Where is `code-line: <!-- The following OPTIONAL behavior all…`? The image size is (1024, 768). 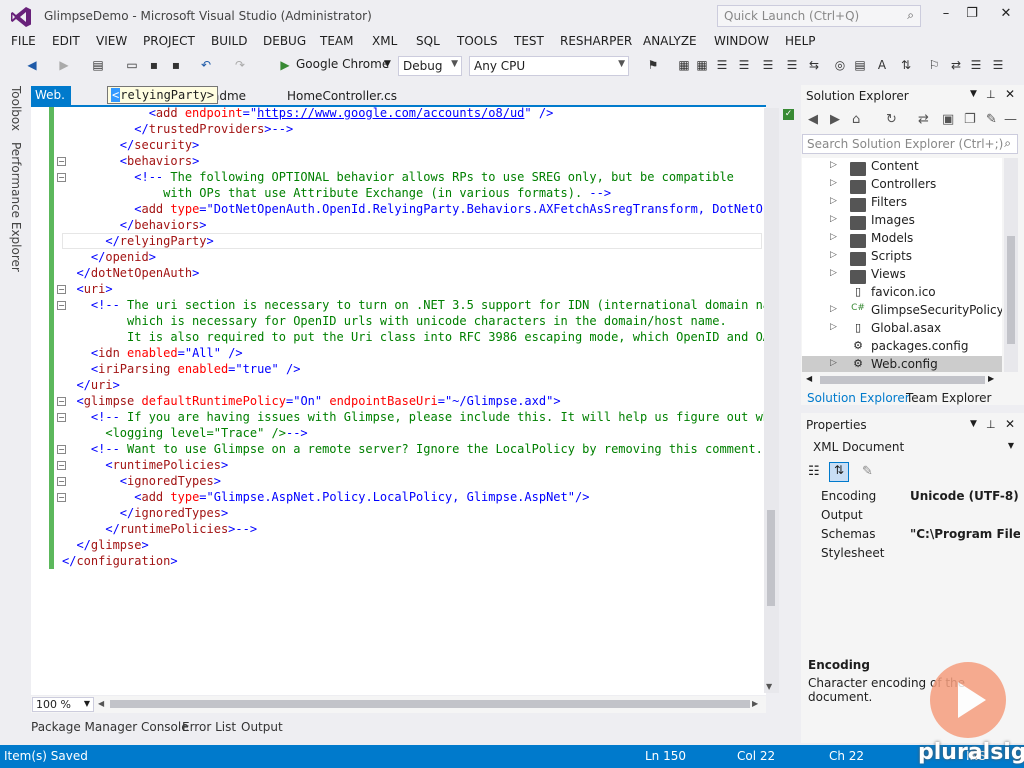 code-line: <!-- The following OPTIONAL behavior all… is located at coordinates (398, 177).